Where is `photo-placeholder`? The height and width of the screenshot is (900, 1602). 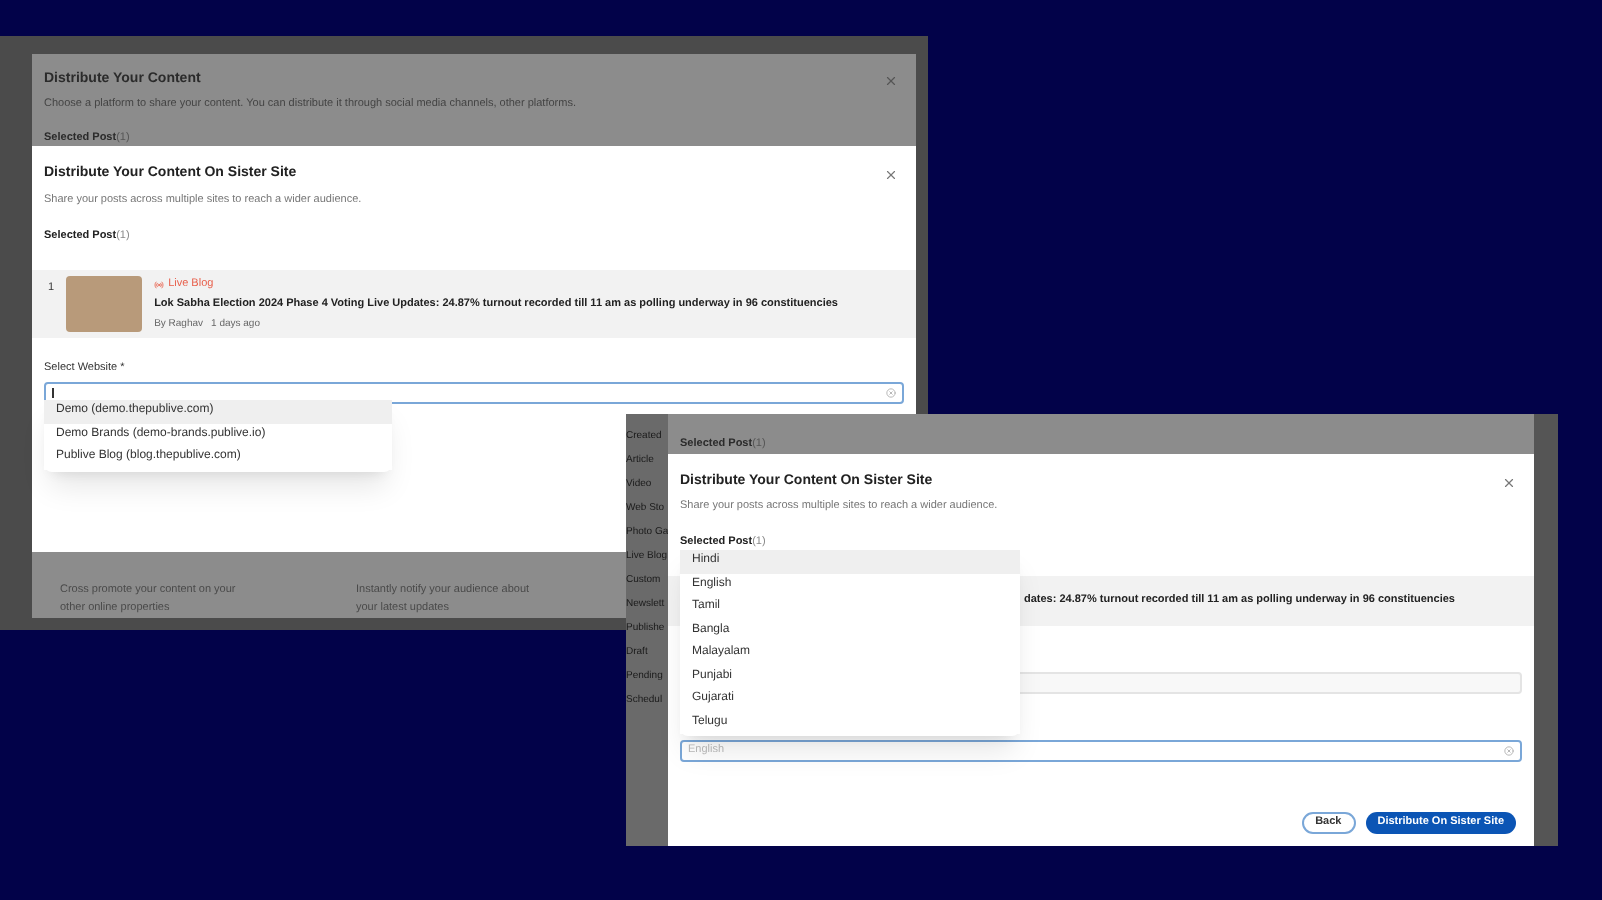 photo-placeholder is located at coordinates (104, 304).